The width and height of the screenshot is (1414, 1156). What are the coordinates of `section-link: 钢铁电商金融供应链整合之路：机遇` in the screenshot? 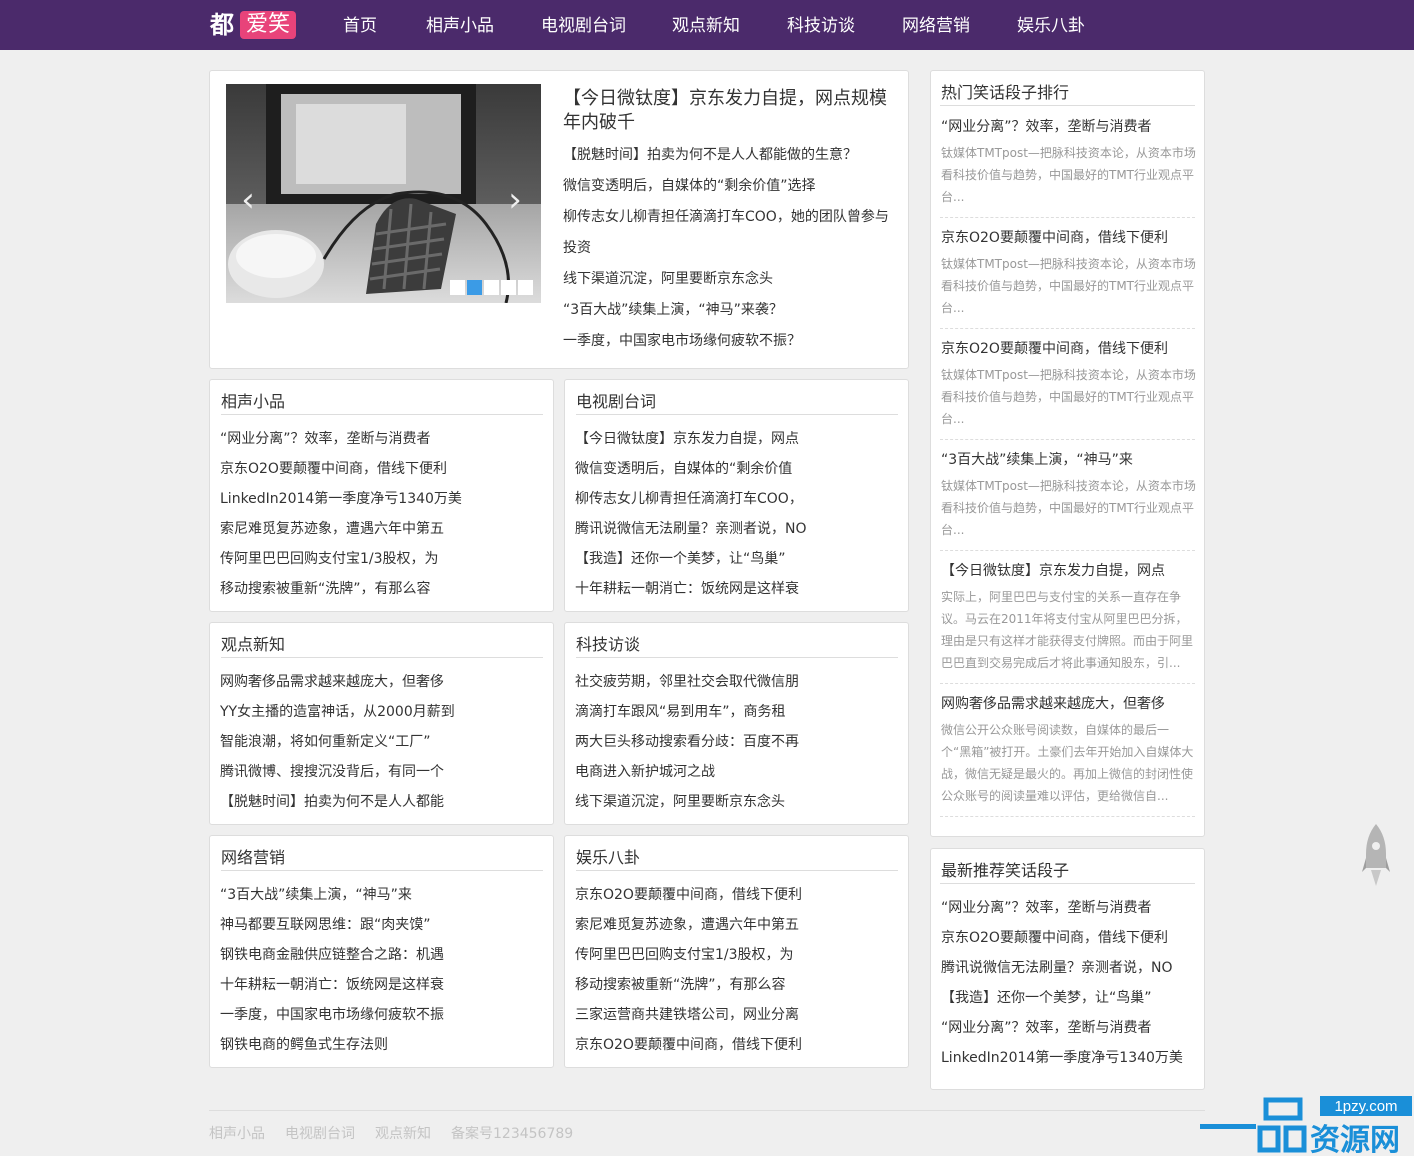 It's located at (332, 954).